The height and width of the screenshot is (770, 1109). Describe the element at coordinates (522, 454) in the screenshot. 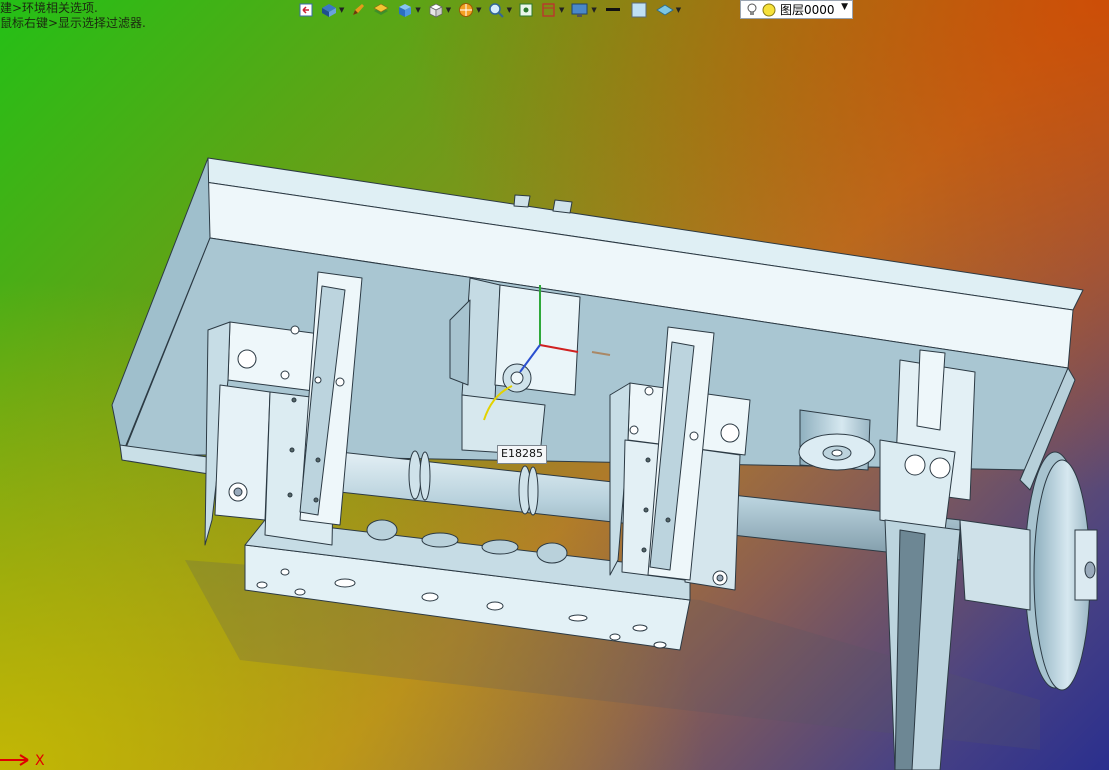

I see `entity-tooltip: E18285` at that location.